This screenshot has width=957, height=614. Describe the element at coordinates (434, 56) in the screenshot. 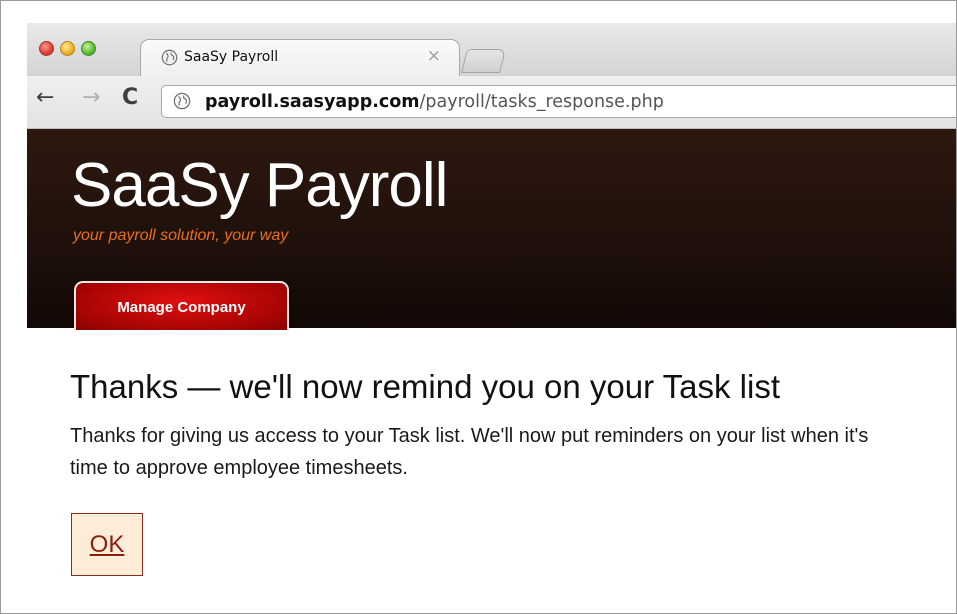

I see `close-icon: ×` at that location.